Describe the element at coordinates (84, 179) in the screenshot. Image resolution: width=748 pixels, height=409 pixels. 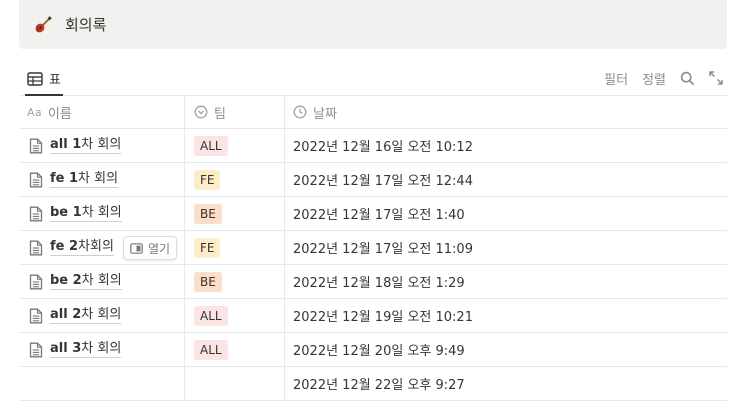
I see `page-title-link: fe 1차 회의` at that location.